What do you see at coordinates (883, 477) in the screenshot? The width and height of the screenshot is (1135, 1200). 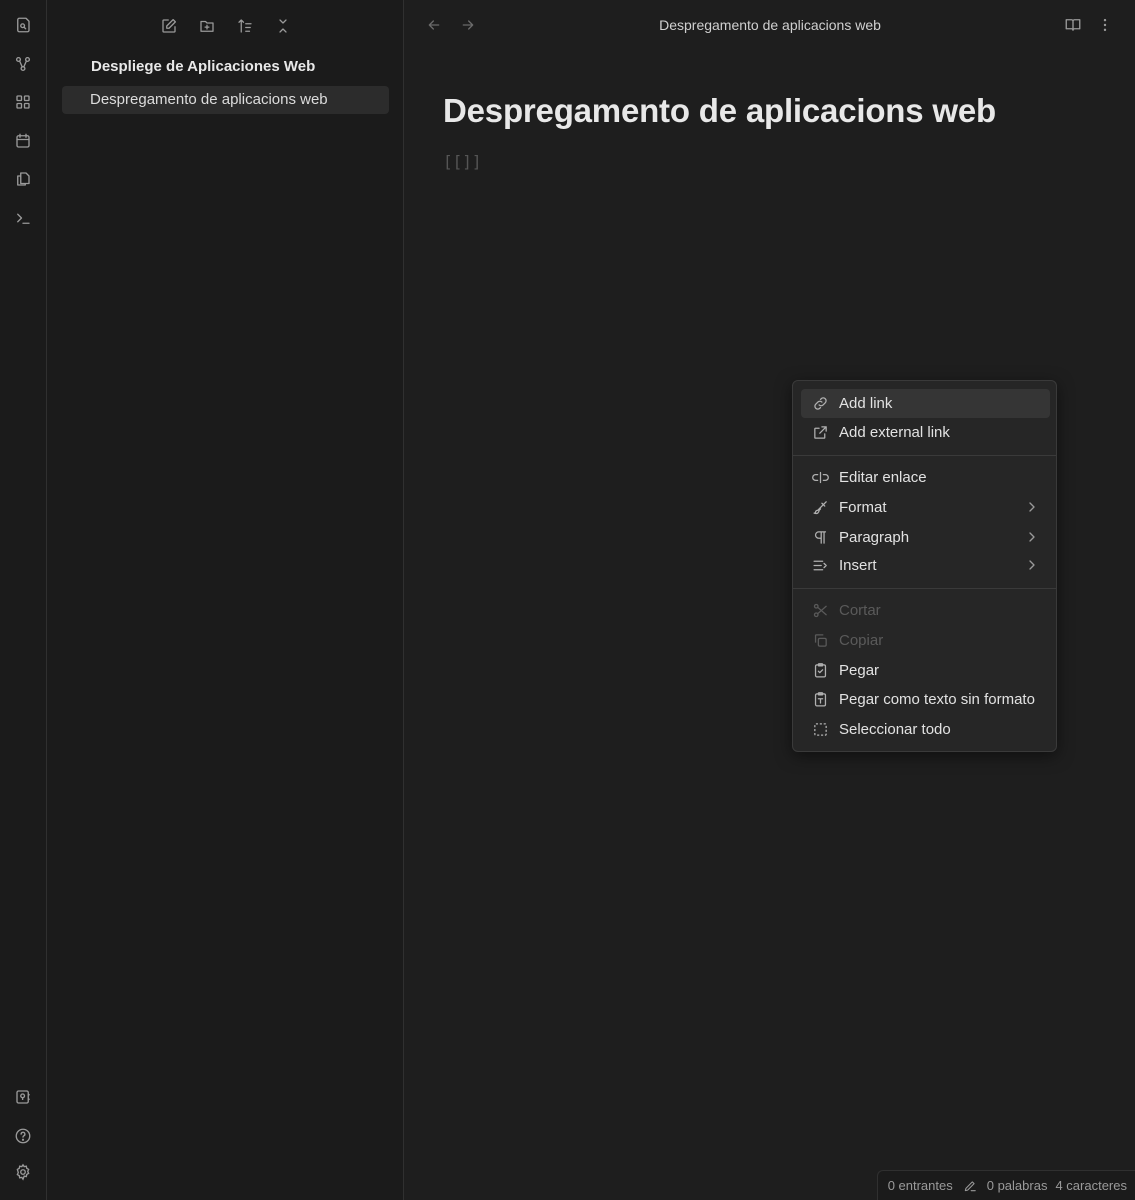 I see `menu-item-label: Editar enlace` at bounding box center [883, 477].